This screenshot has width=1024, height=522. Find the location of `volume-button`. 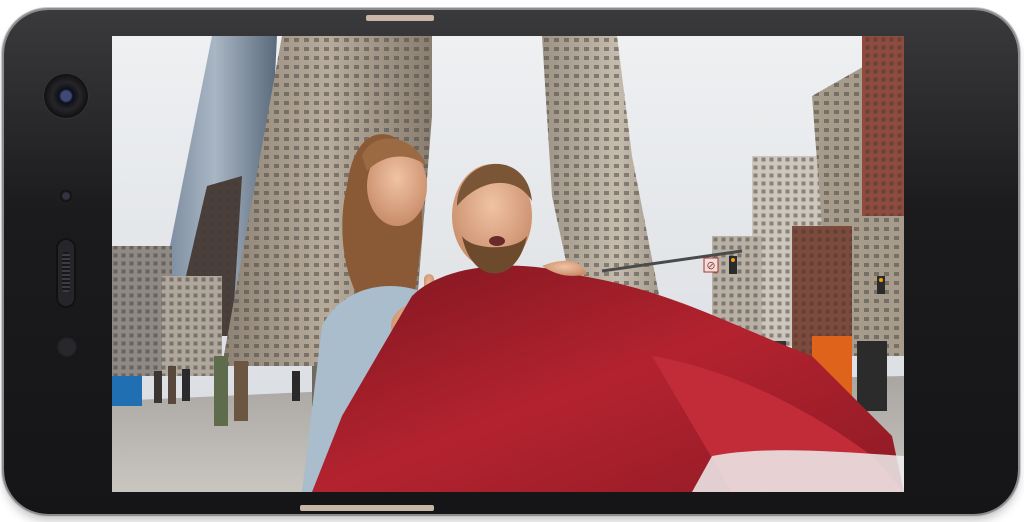

volume-button is located at coordinates (367, 508).